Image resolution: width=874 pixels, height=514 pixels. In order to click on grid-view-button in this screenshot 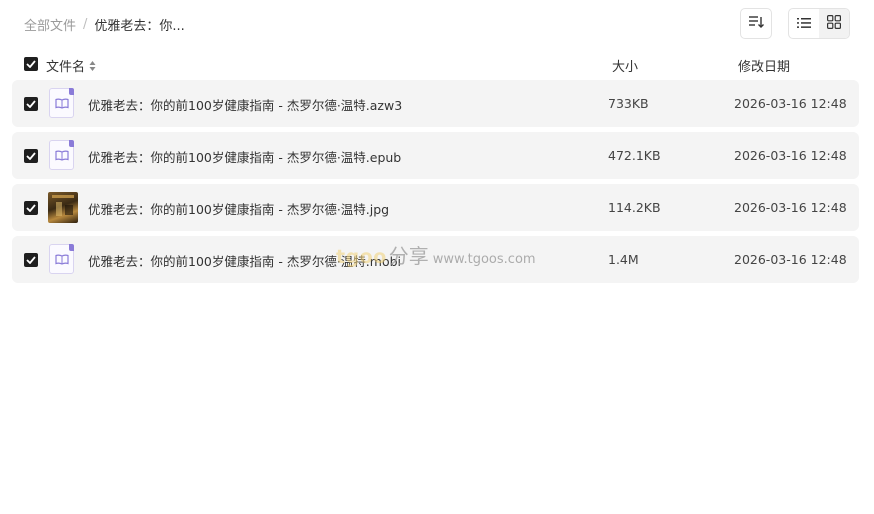, I will do `click(834, 23)`.